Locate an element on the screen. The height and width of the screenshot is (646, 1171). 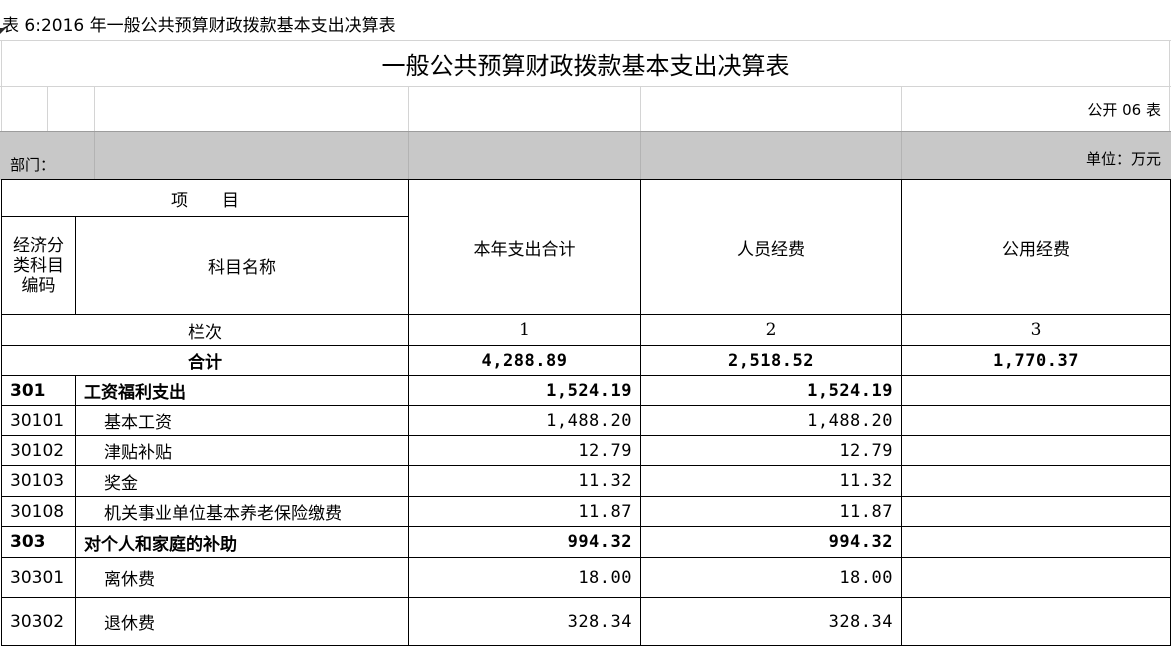
row-code: 30101 is located at coordinates (38, 420).